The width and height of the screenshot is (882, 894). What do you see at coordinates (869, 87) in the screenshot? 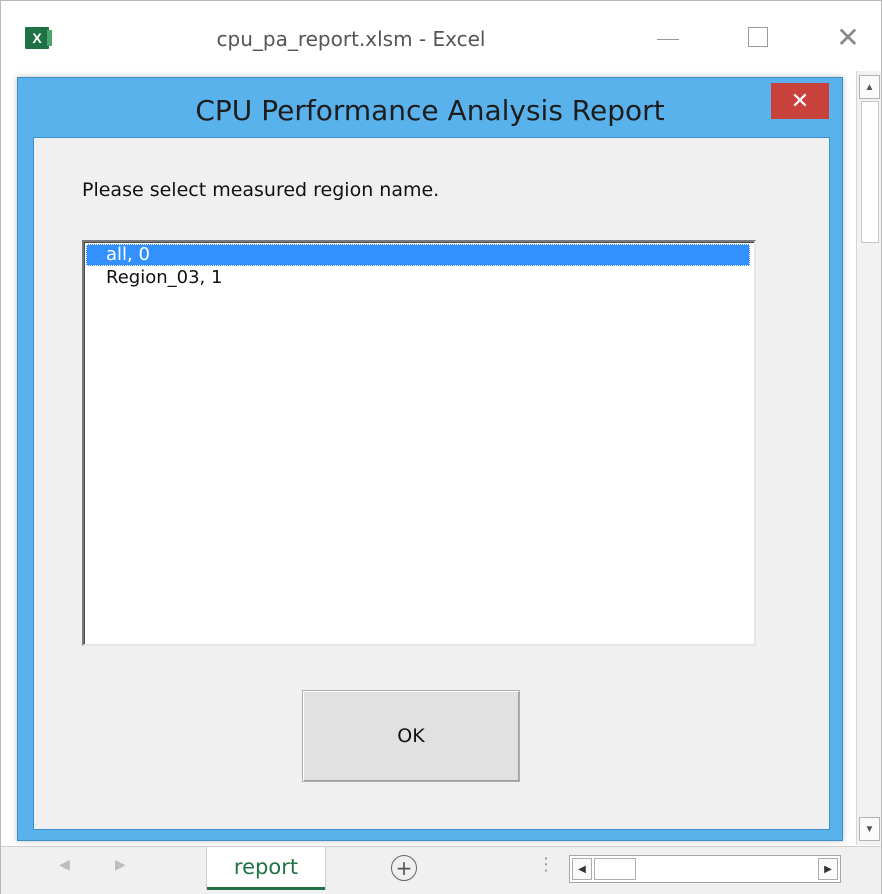
I see `scroll-up-arrow-icon: ▲` at bounding box center [869, 87].